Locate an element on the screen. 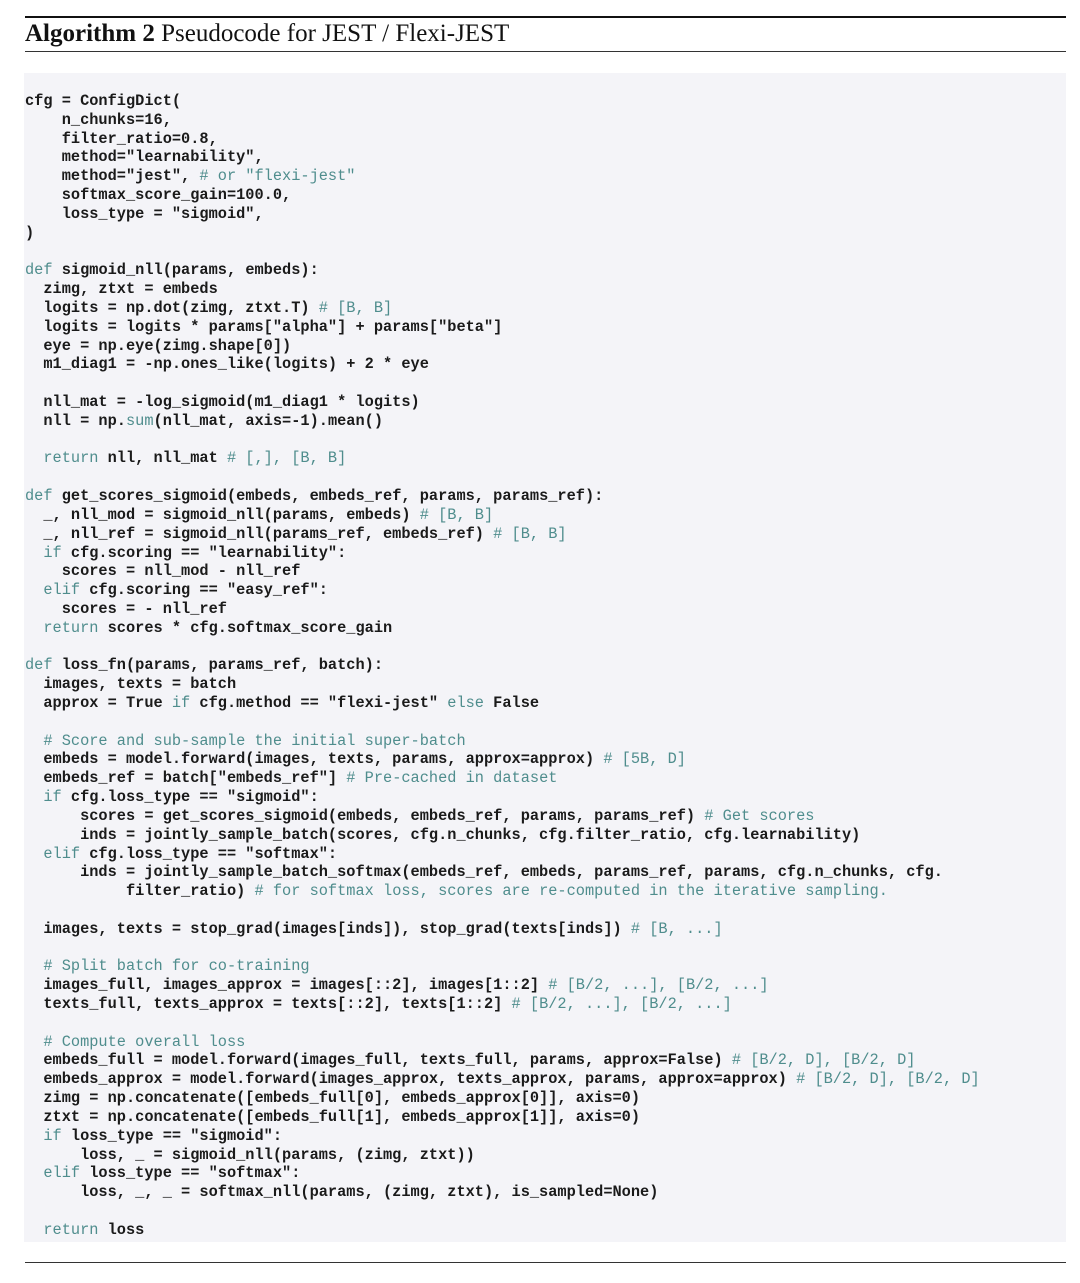 The width and height of the screenshot is (1080, 1283). code-text: loss_type == "softmax": is located at coordinates (190, 1173).